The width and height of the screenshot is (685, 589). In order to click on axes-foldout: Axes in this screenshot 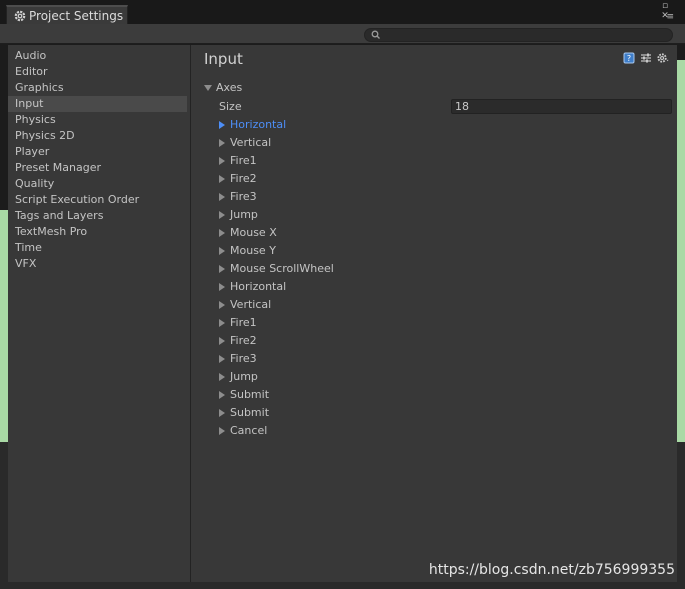, I will do `click(223, 88)`.